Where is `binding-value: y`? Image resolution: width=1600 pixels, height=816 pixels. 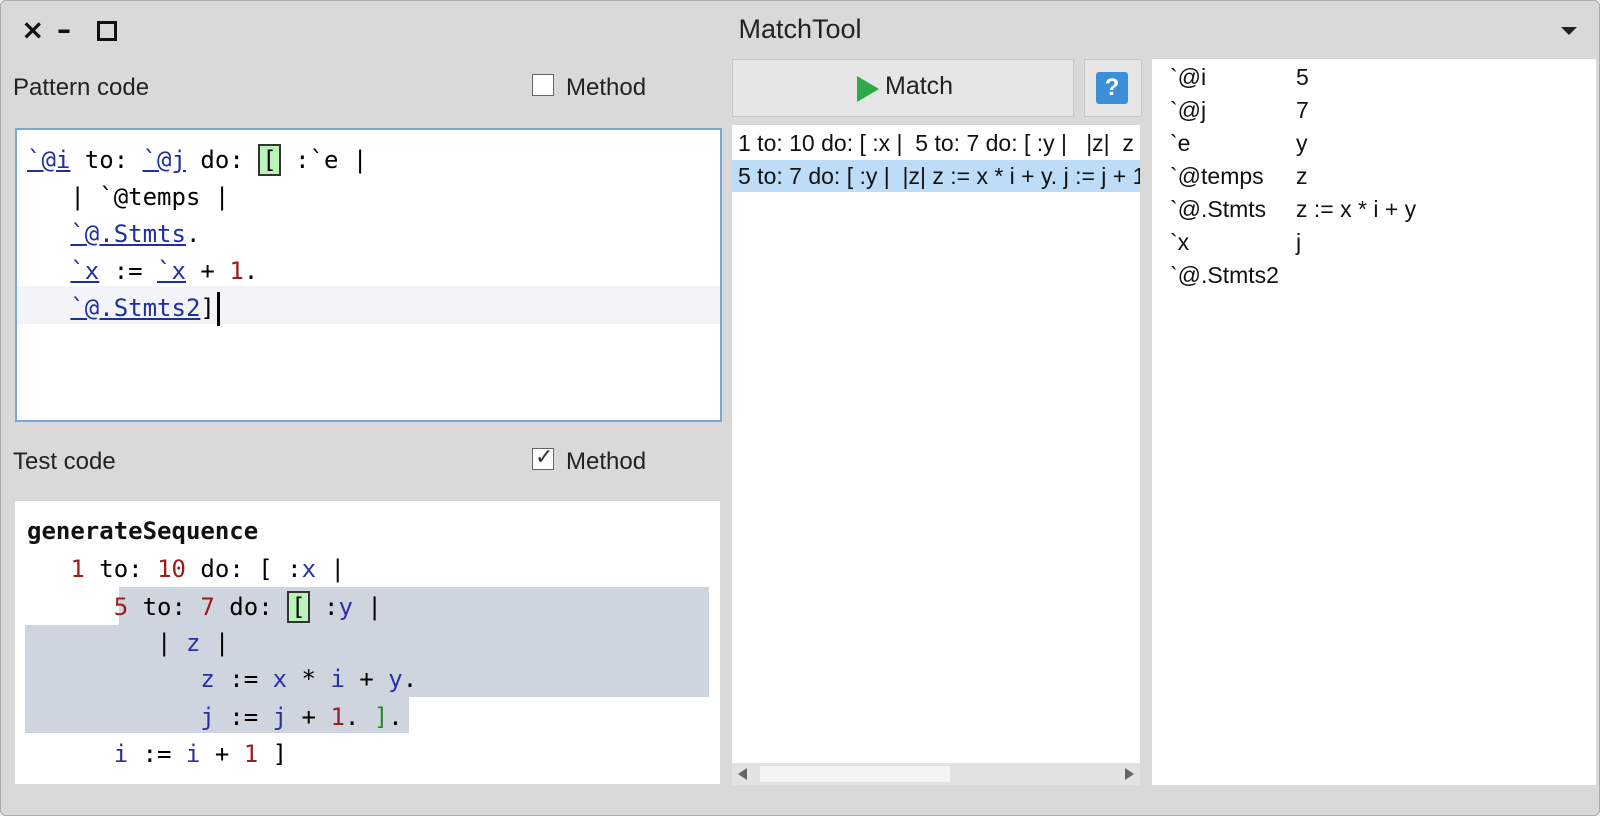 binding-value: y is located at coordinates (1302, 143).